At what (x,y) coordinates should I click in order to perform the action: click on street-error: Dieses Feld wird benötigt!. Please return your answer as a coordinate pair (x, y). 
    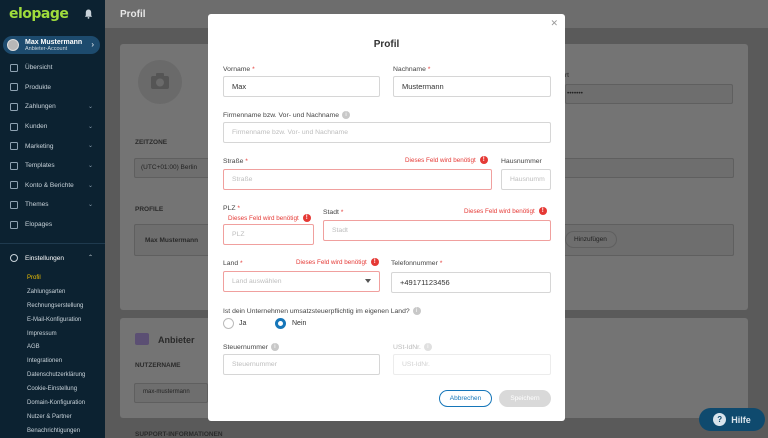
    Looking at the image, I should click on (446, 160).